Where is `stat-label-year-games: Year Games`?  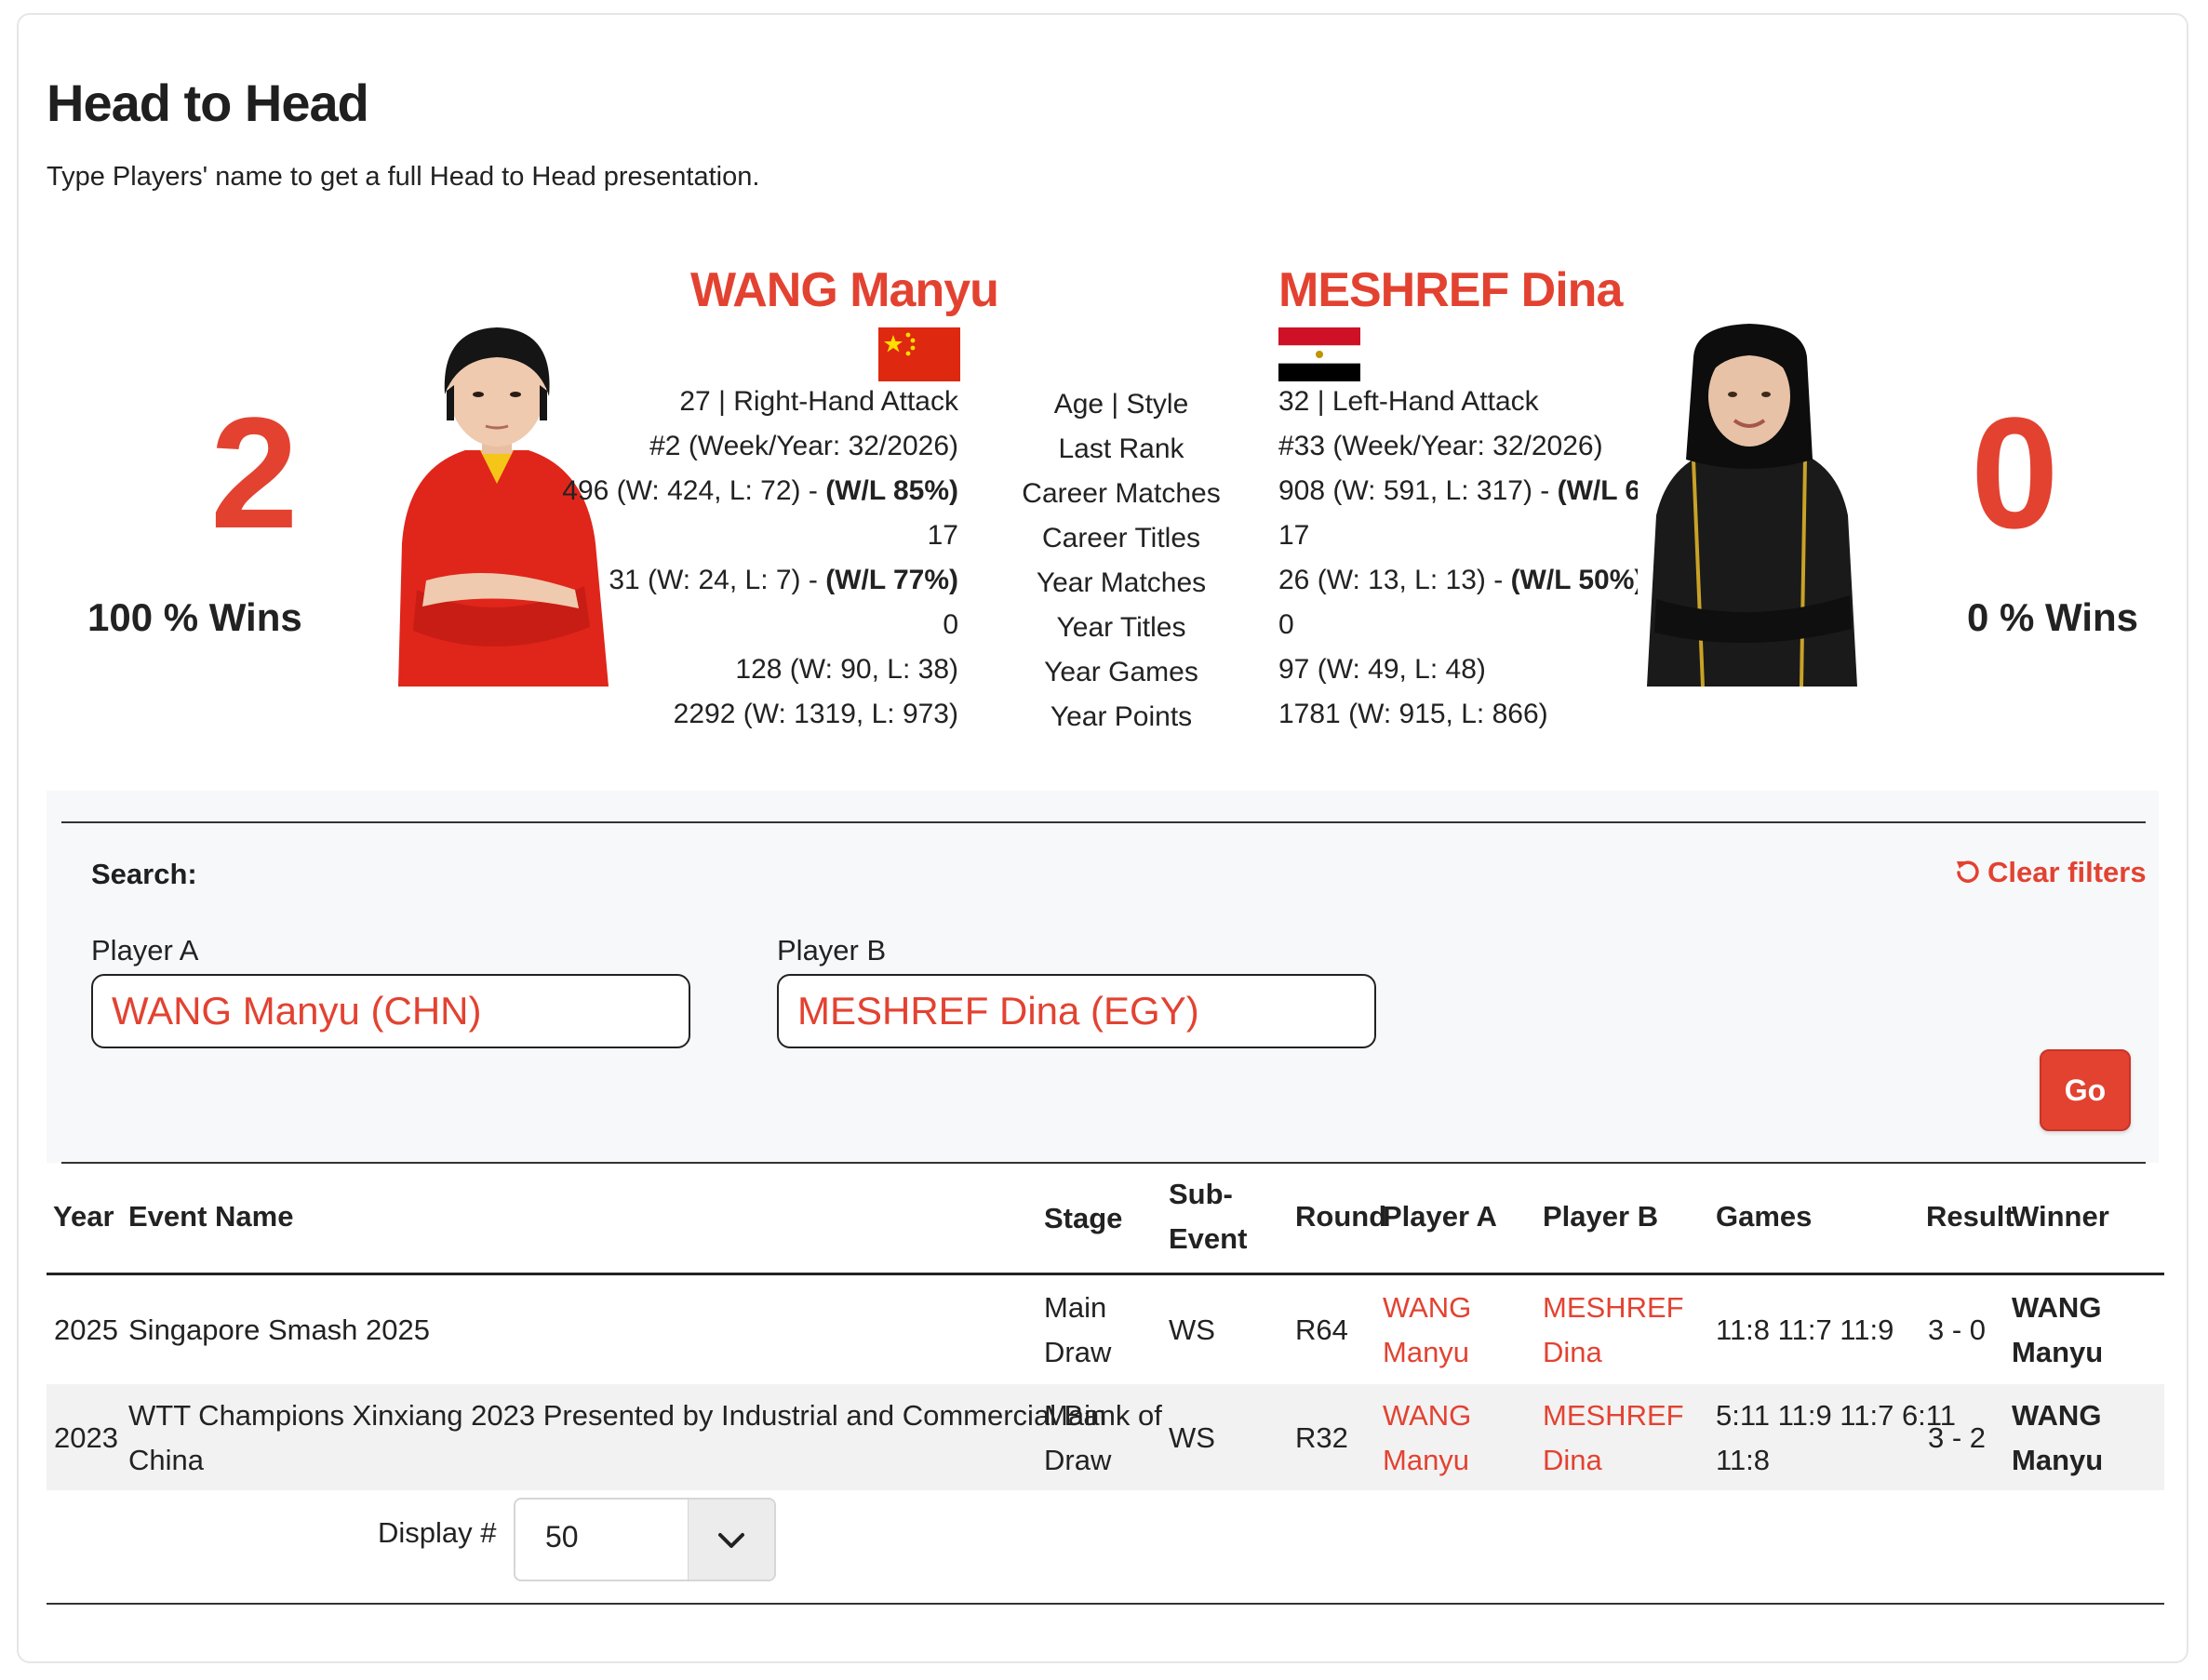
stat-label-year-games: Year Games is located at coordinates (1121, 672).